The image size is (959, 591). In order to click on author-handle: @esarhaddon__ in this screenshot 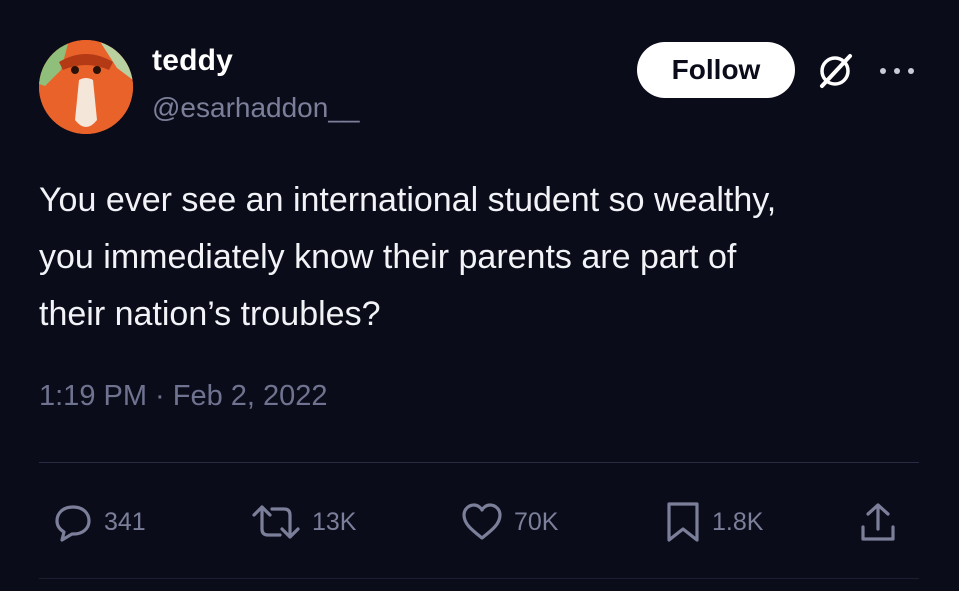, I will do `click(255, 108)`.